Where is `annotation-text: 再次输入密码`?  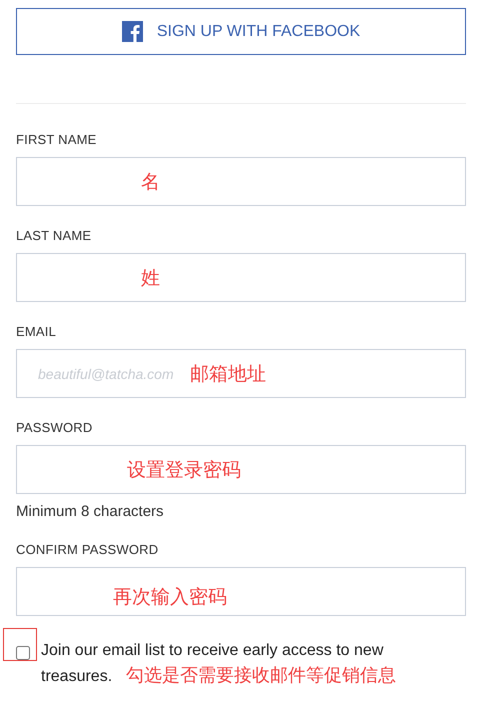
annotation-text: 再次输入密码 is located at coordinates (170, 597).